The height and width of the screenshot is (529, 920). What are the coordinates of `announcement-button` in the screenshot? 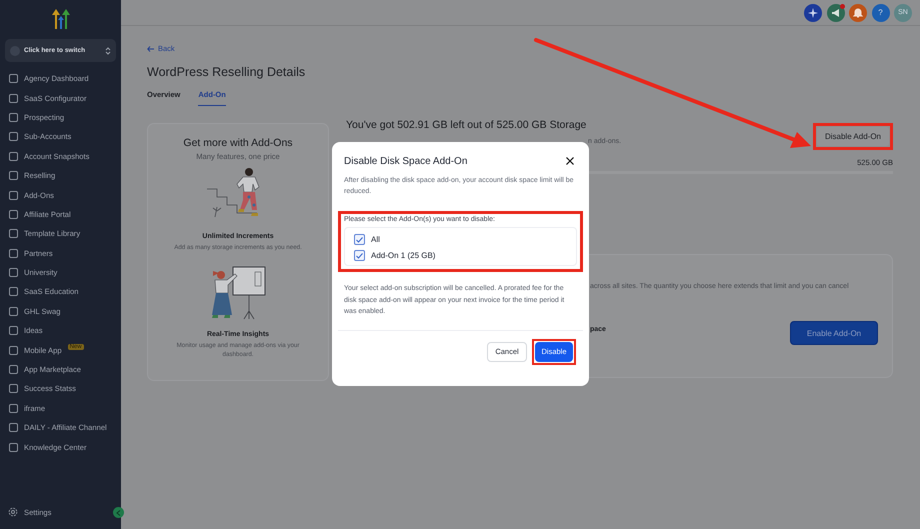 It's located at (835, 13).